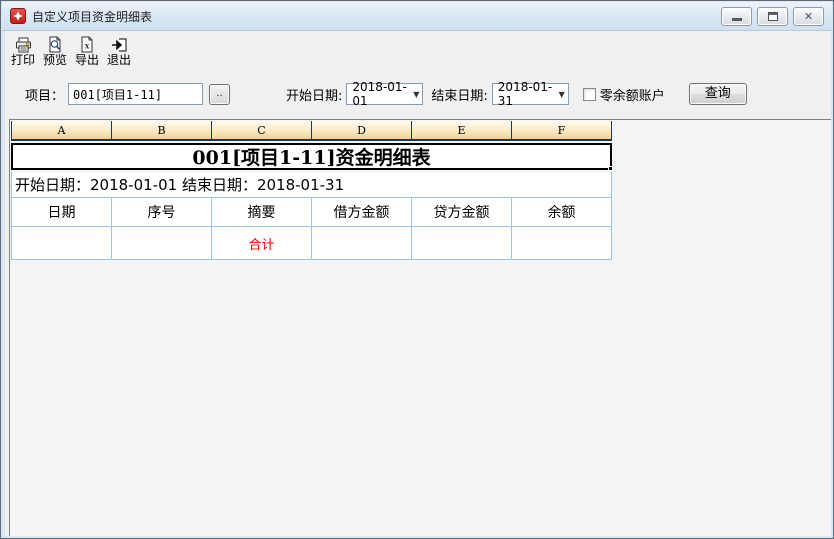 The height and width of the screenshot is (539, 834). Describe the element at coordinates (162, 130) in the screenshot. I see `column-header-b: B` at that location.